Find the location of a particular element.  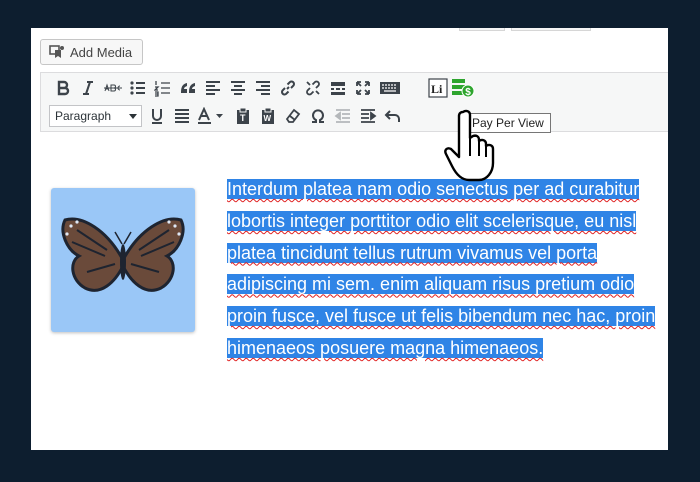

indent-icon is located at coordinates (369, 116).